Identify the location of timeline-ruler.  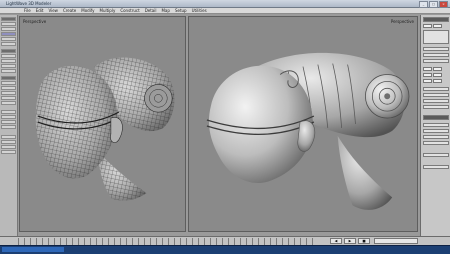
(168, 241).